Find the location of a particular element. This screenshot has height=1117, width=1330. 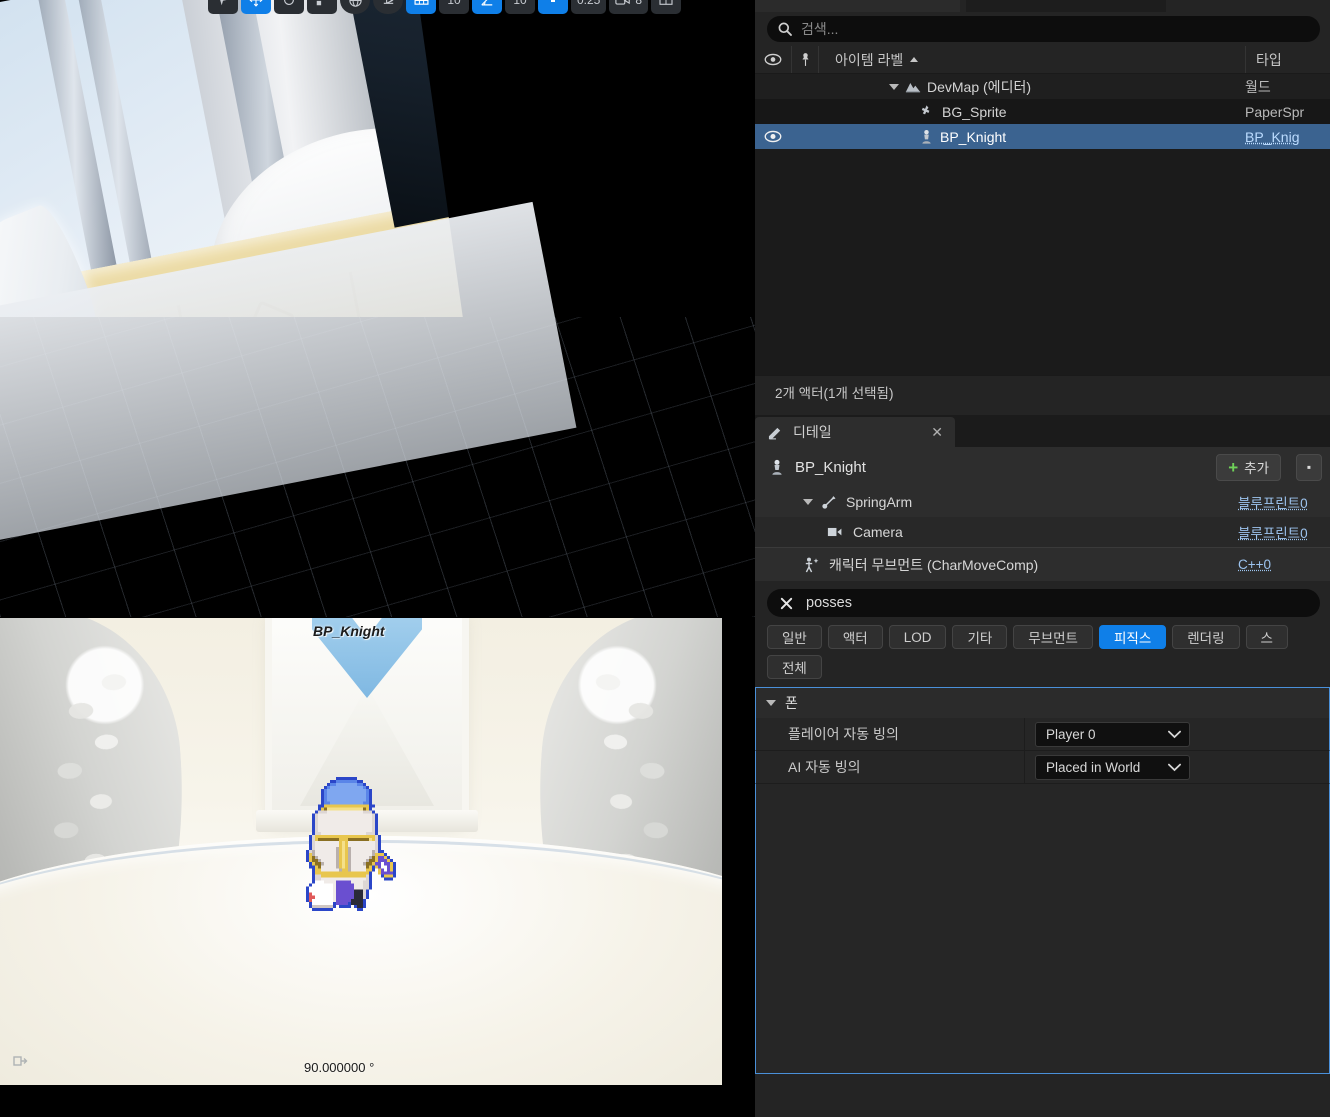

grid-snap-button is located at coordinates (421, 7).